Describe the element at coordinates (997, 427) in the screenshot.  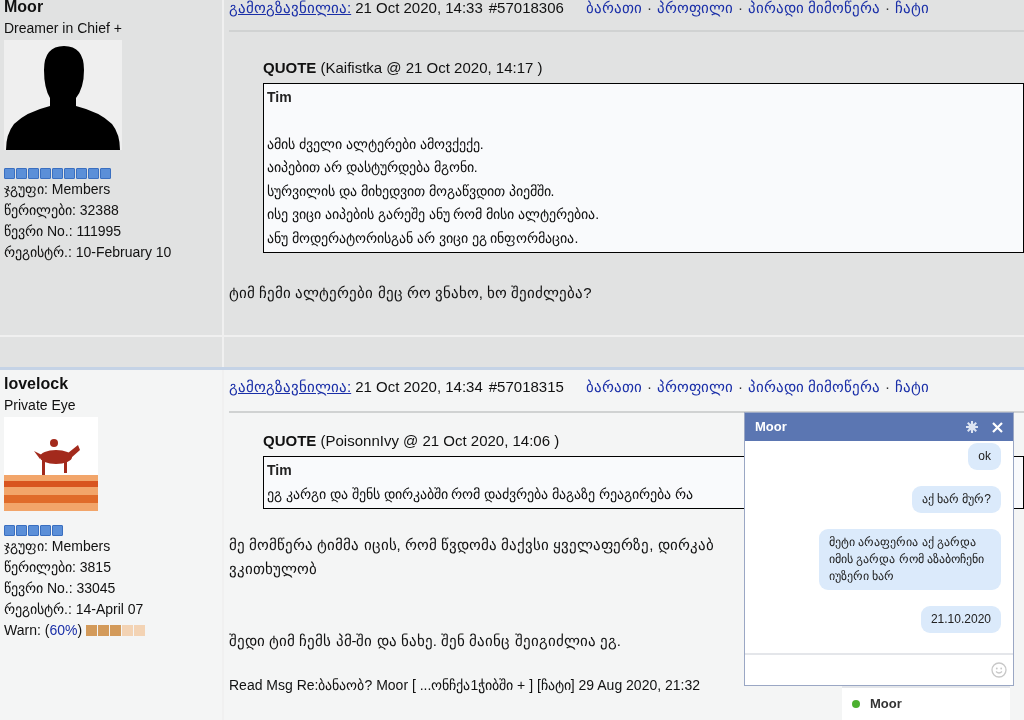
I see `close-icon` at that location.